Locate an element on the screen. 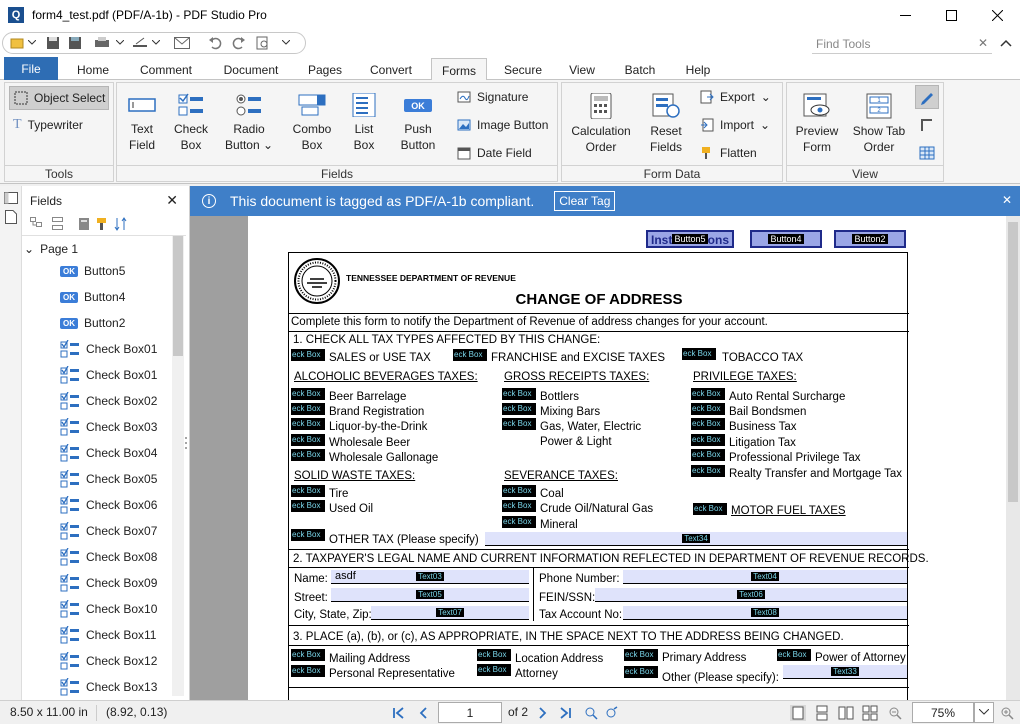  export-button: Export ⌄ is located at coordinates (735, 97).